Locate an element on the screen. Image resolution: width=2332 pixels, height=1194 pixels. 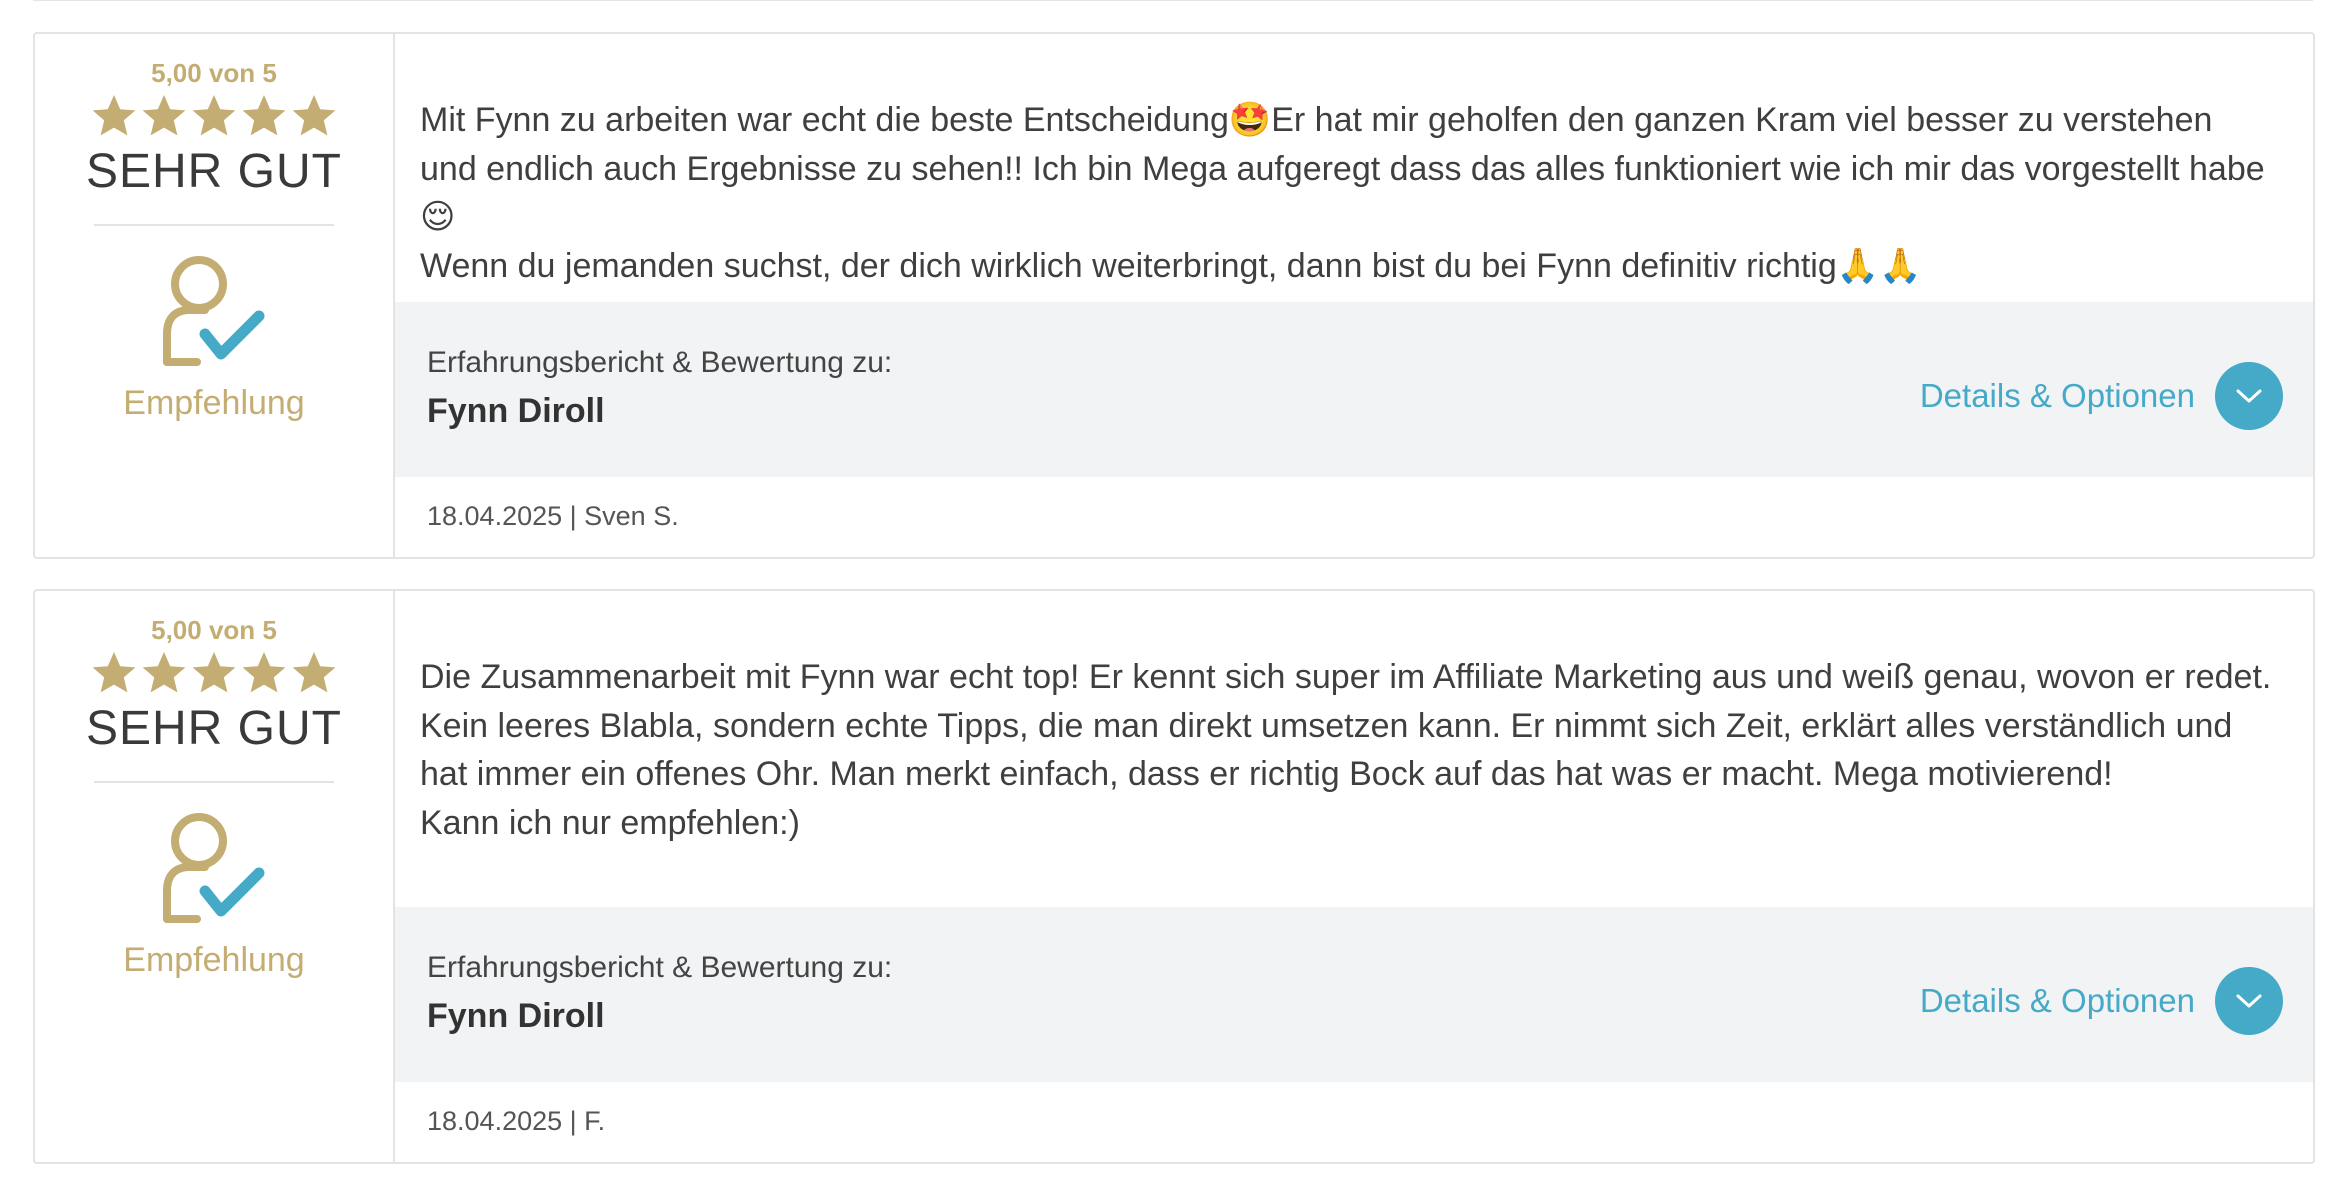
top-divider is located at coordinates (1173, 0).